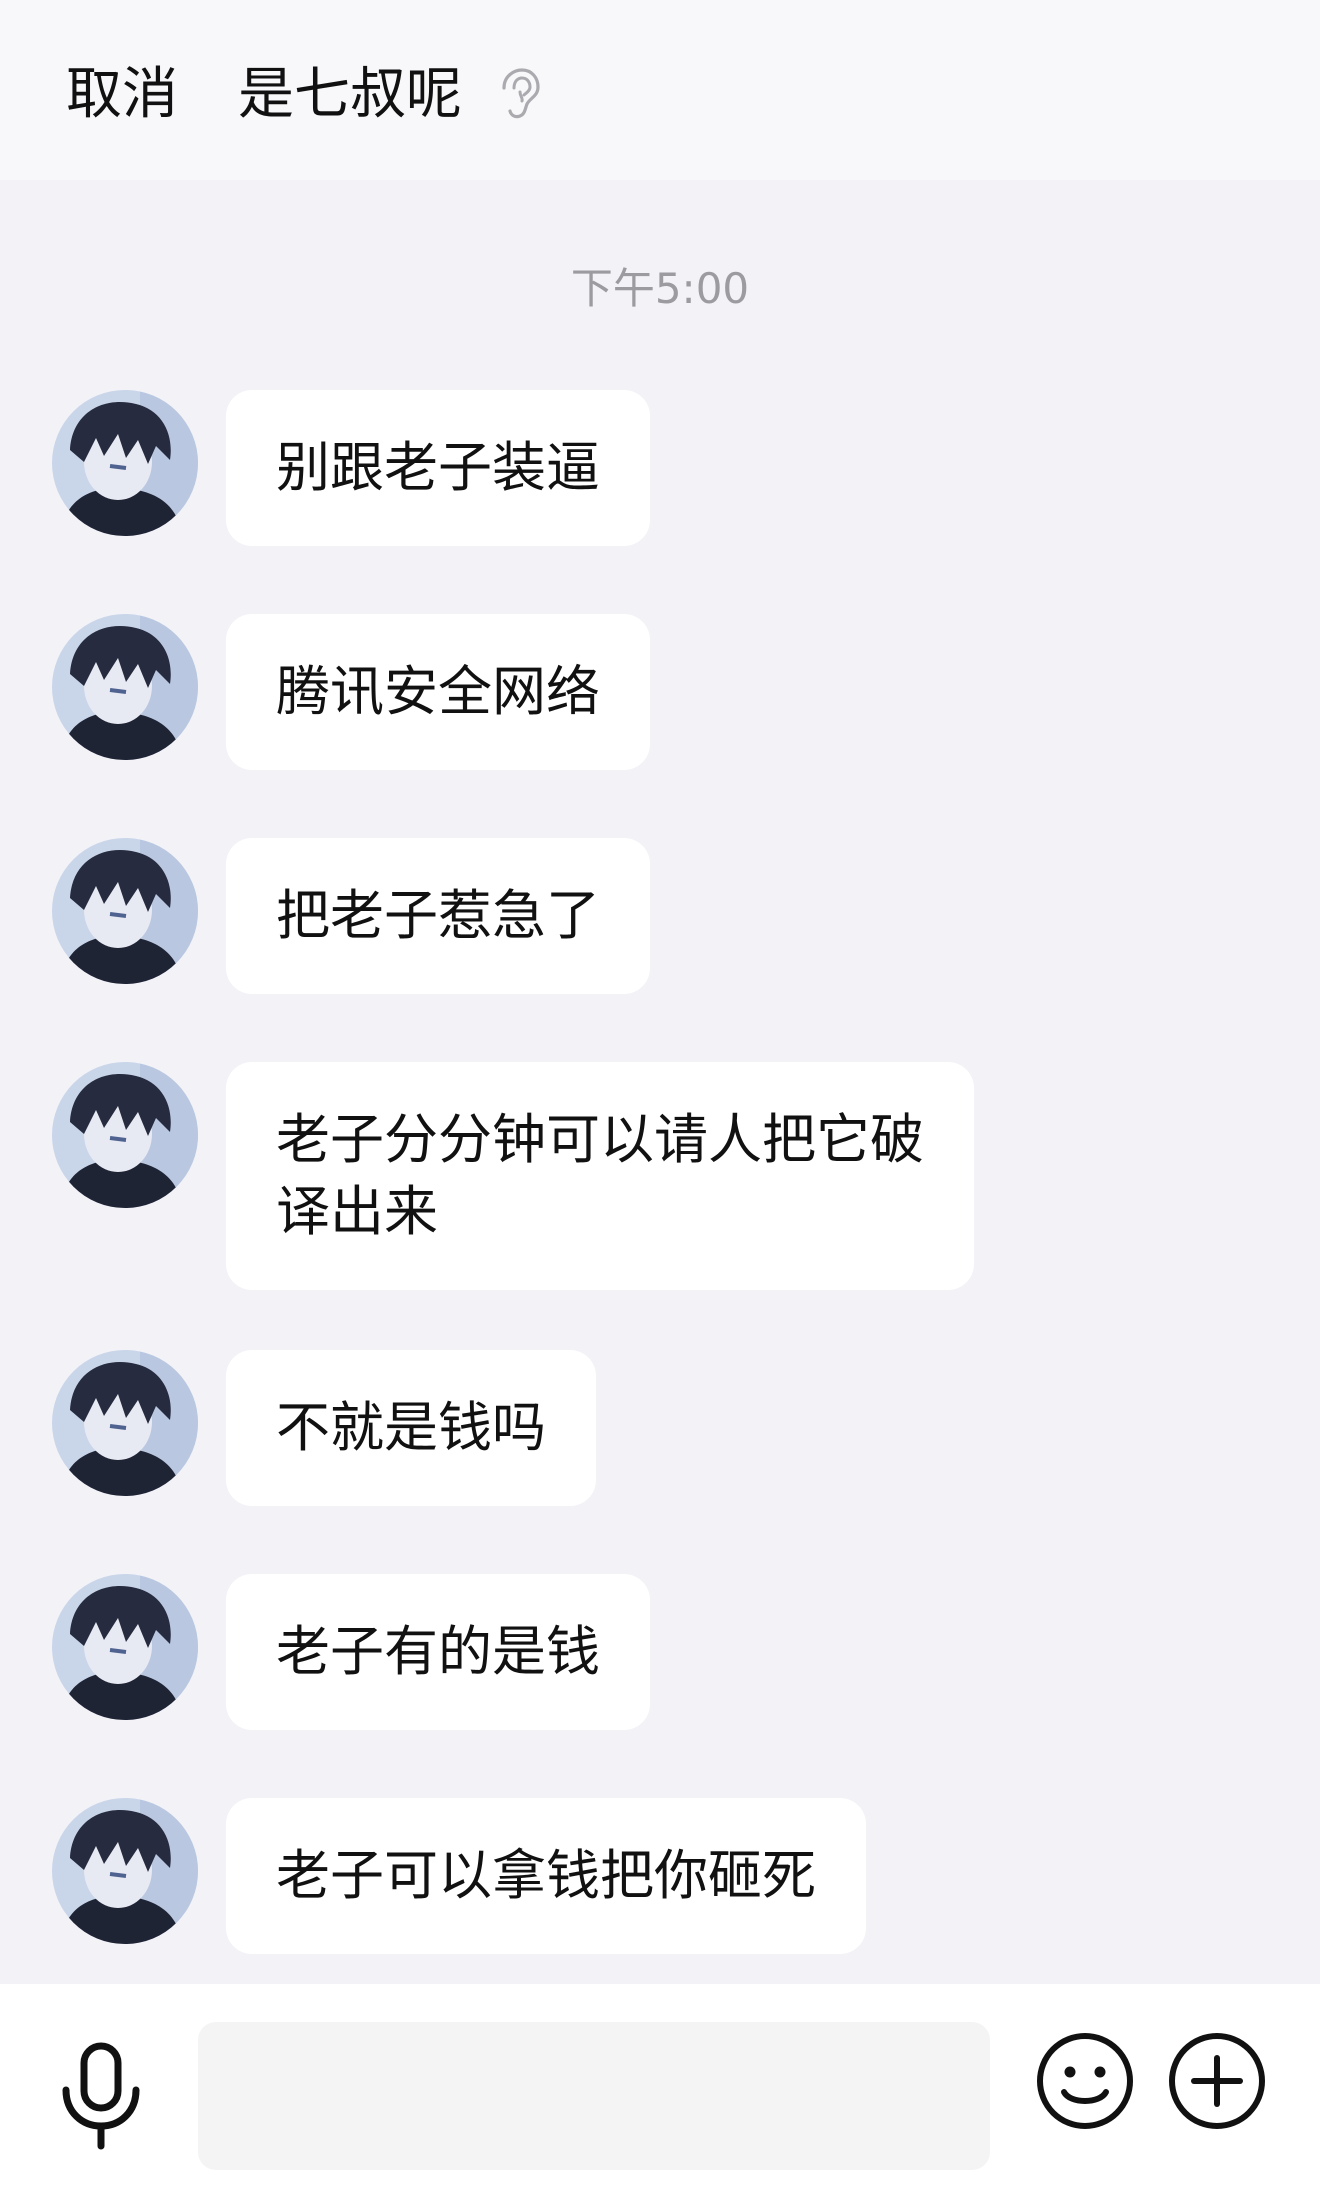 The width and height of the screenshot is (1320, 2204). What do you see at coordinates (438, 1652) in the screenshot?
I see `message-bubble: 老子有的是钱` at bounding box center [438, 1652].